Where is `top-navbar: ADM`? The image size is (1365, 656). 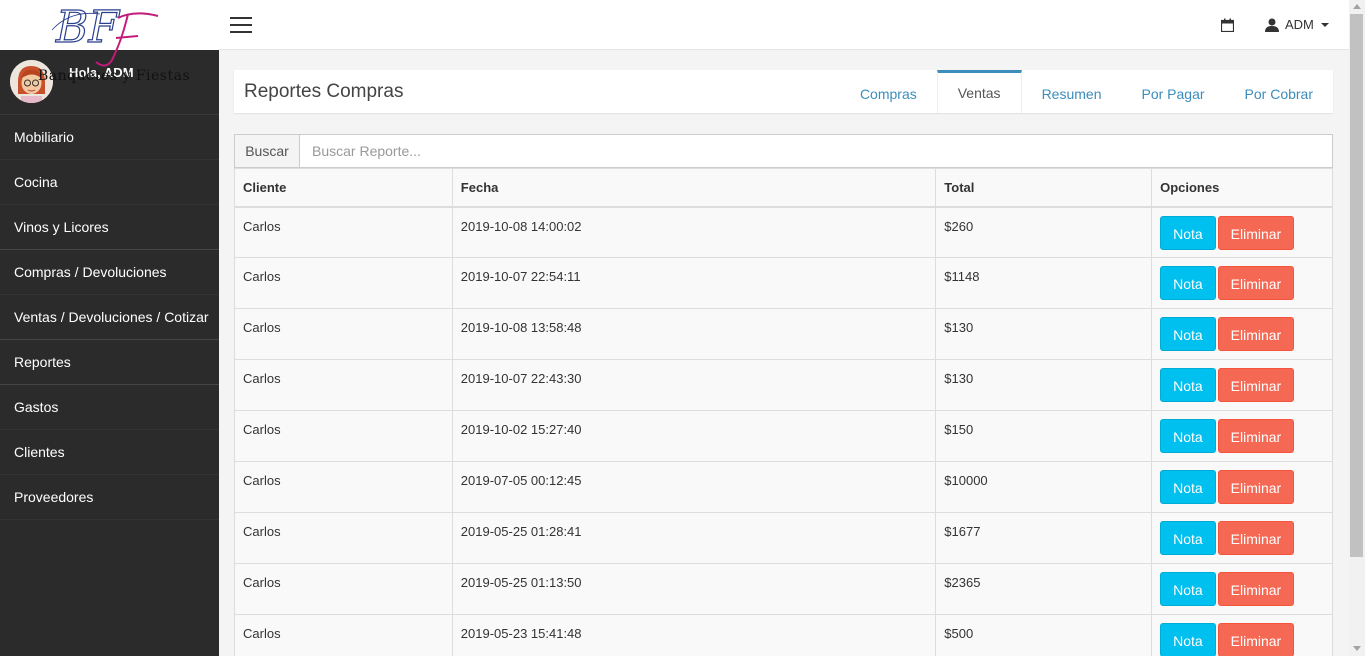 top-navbar: ADM is located at coordinates (784, 25).